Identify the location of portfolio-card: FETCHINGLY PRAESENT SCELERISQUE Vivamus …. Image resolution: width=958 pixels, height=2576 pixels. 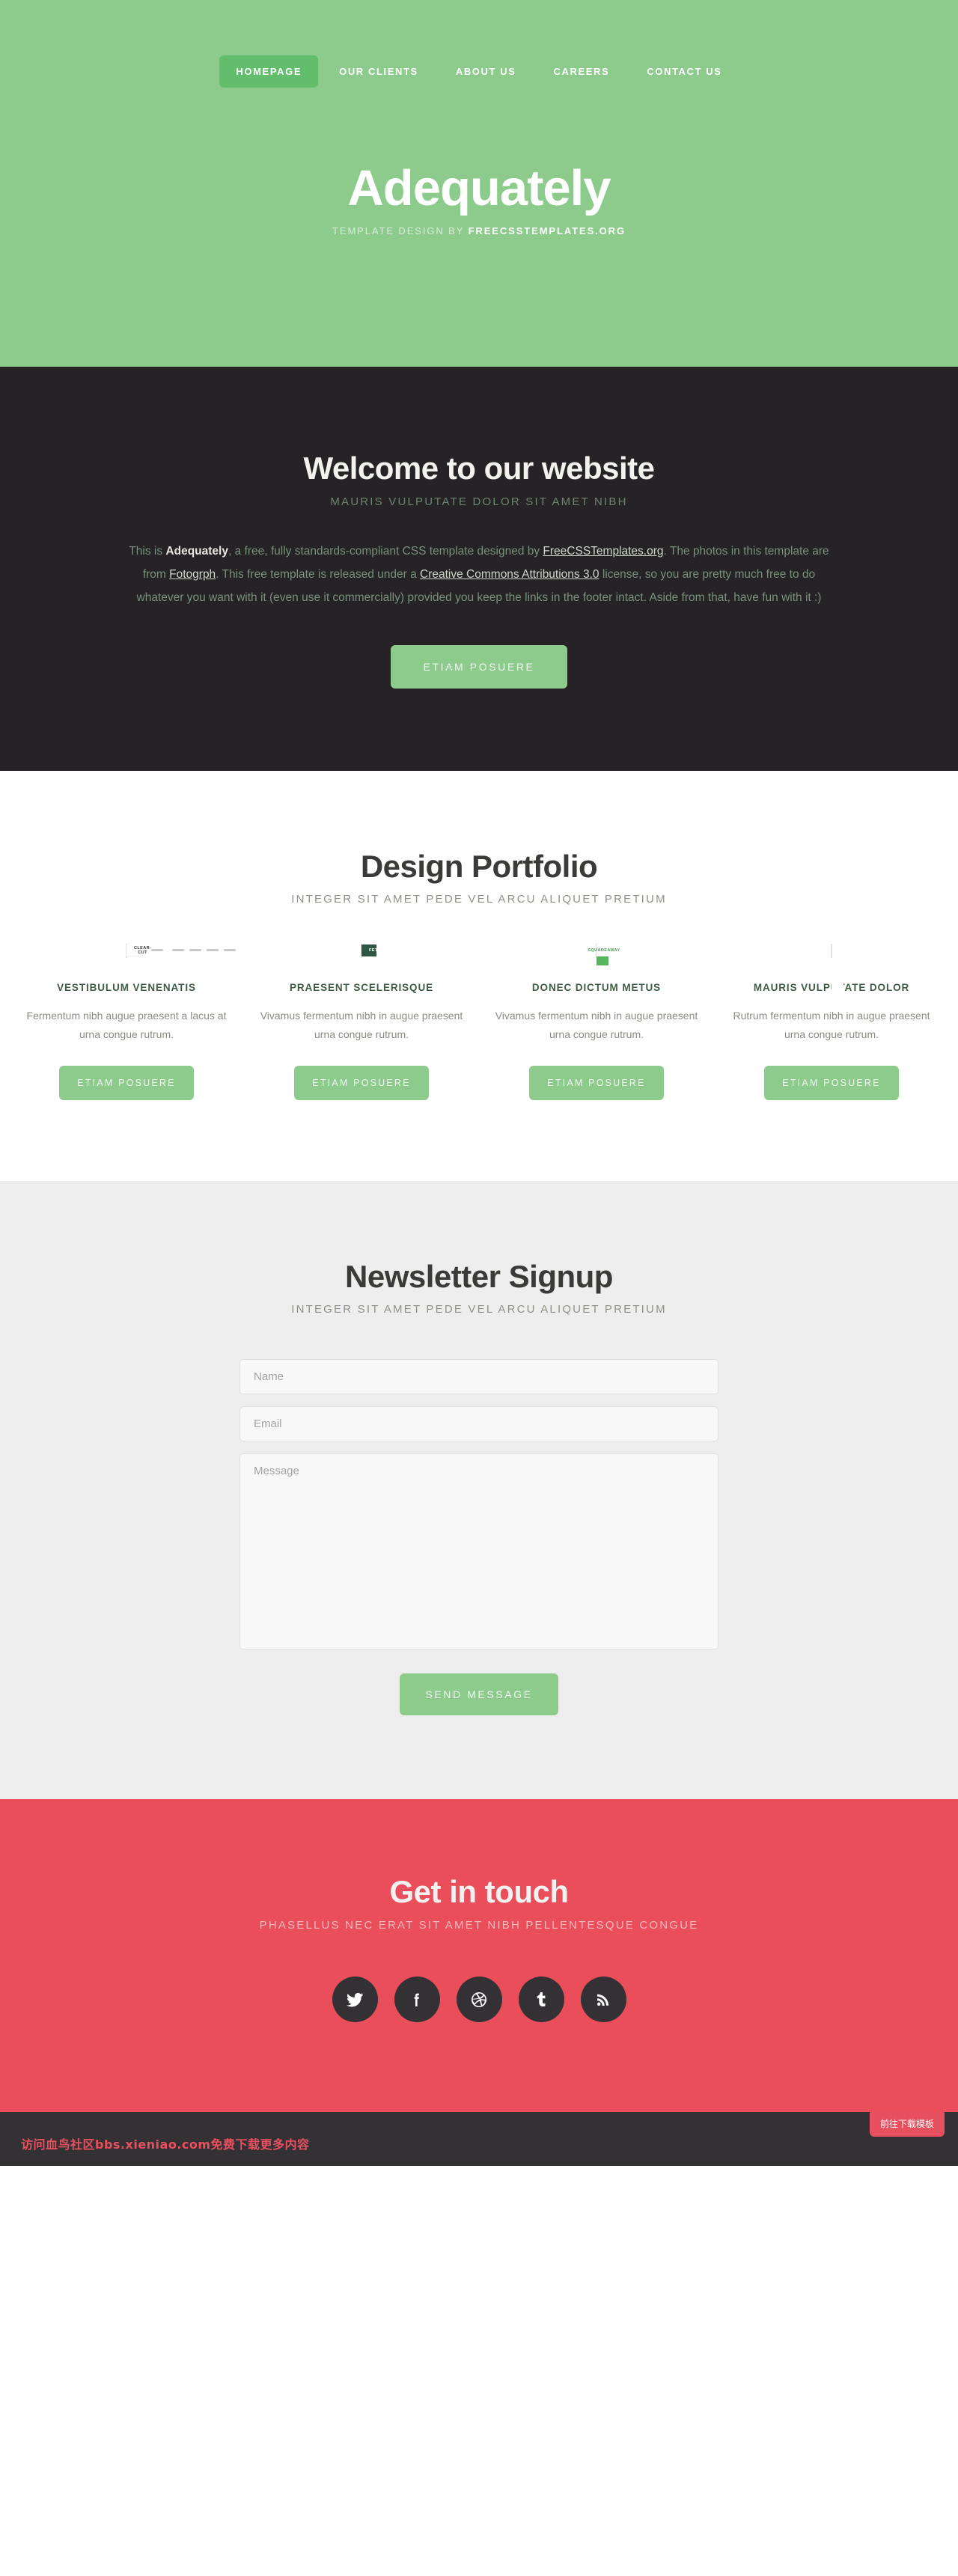
(366, 1022).